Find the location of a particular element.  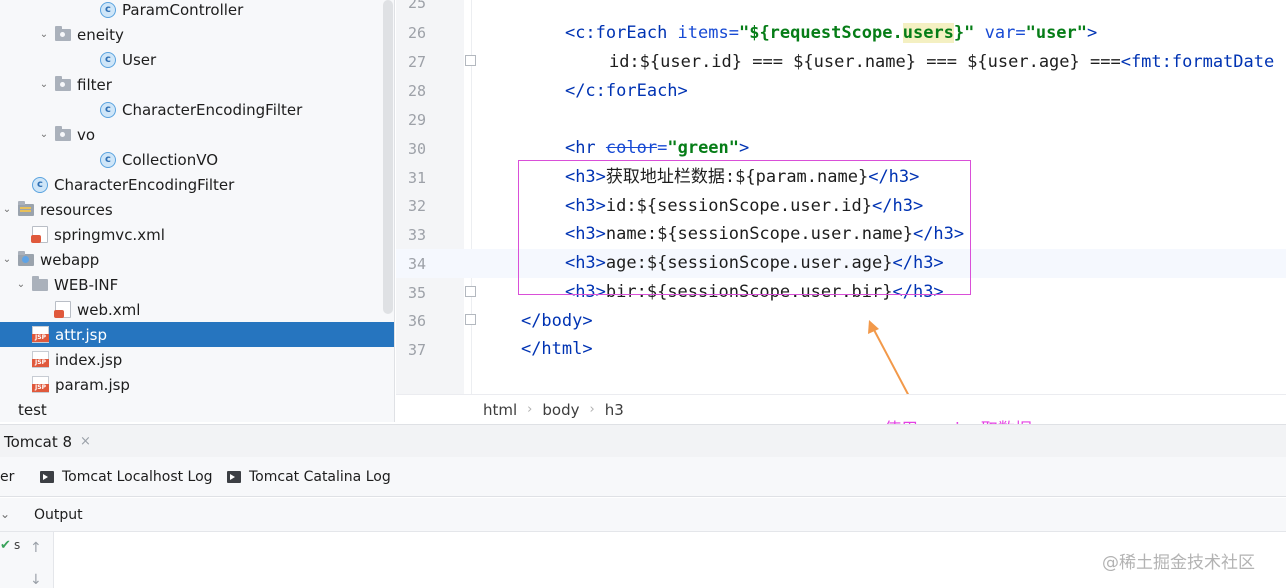

arrow-up-icon: ↑ is located at coordinates (36, 548).